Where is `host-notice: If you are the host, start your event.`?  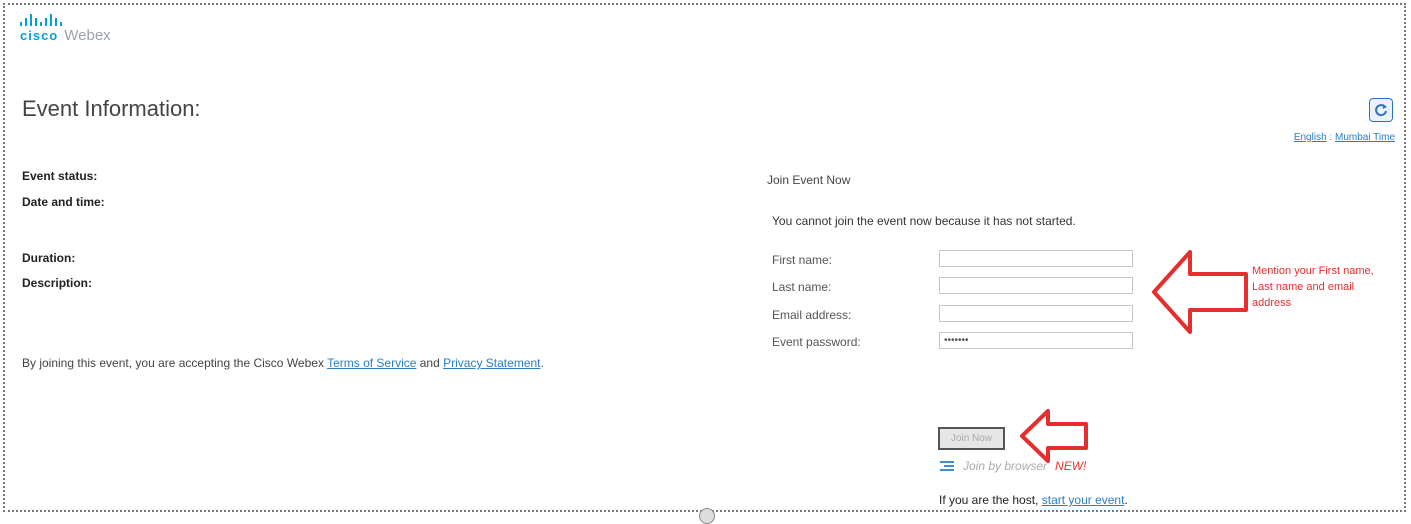
host-notice: If you are the host, start your event. is located at coordinates (1033, 500).